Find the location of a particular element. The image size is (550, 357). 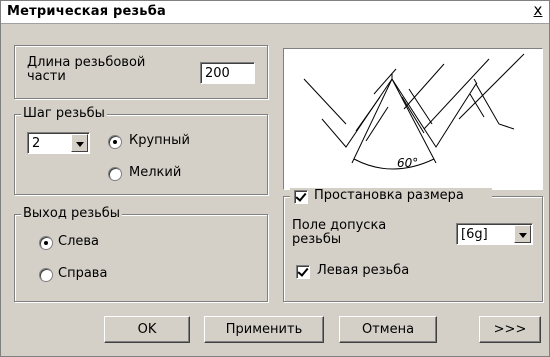

radio-coarse-label: Крупный is located at coordinates (159, 140).